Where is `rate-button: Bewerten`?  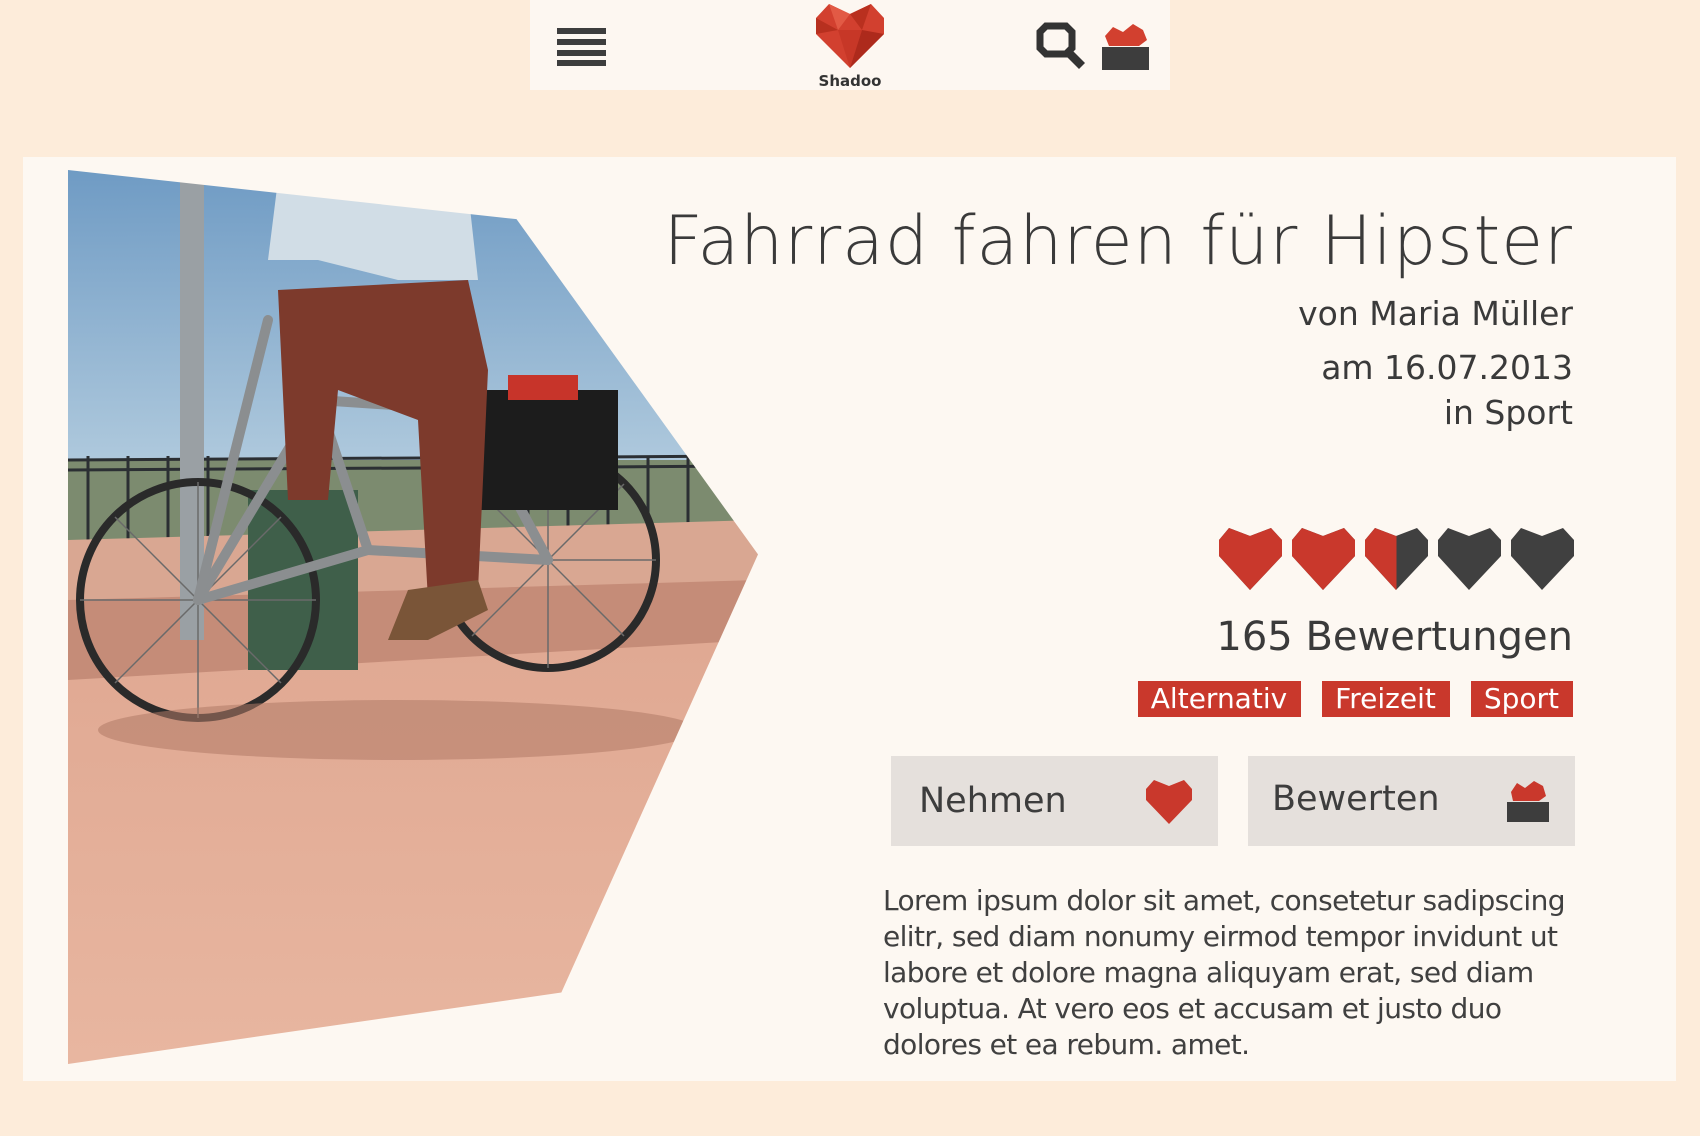
rate-button: Bewerten is located at coordinates (1411, 801).